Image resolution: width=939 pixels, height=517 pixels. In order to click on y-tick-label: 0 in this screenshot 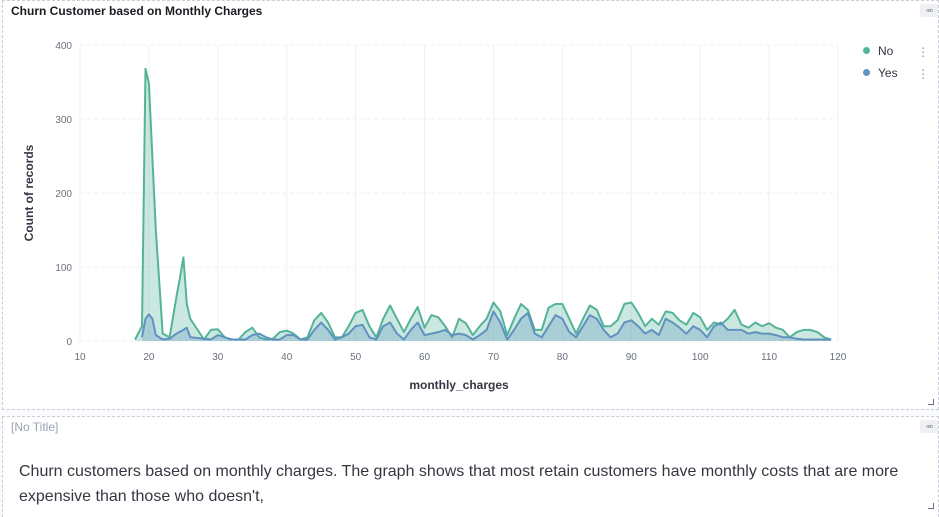, I will do `click(69, 342)`.